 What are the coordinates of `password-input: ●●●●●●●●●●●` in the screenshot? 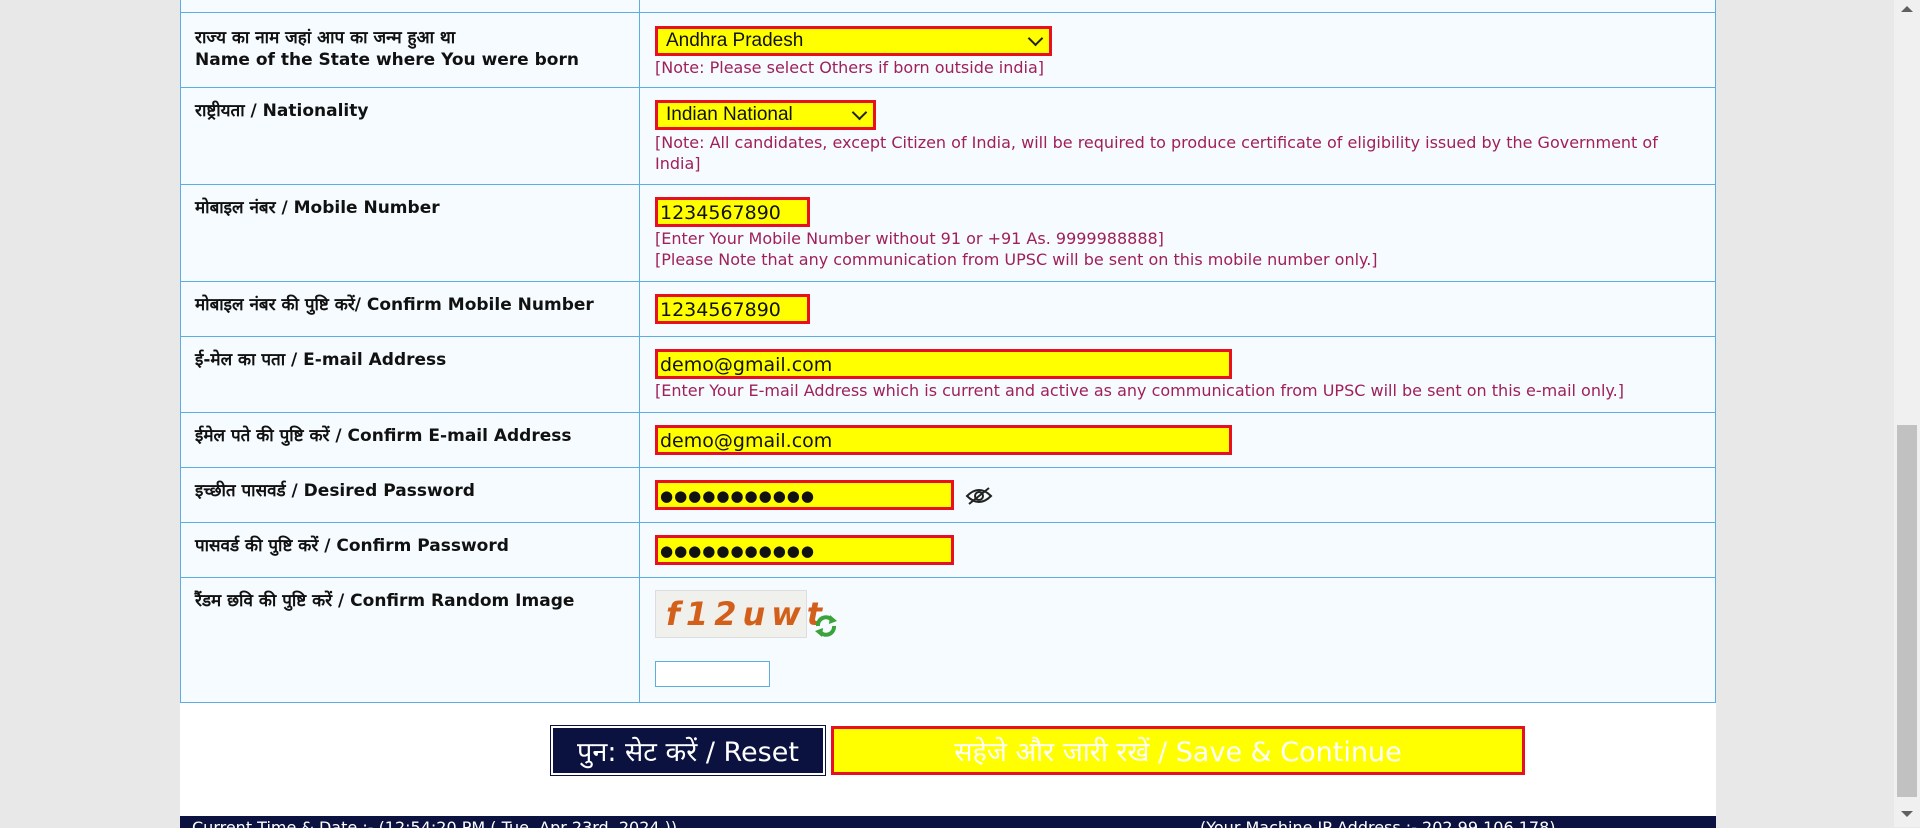 It's located at (804, 495).